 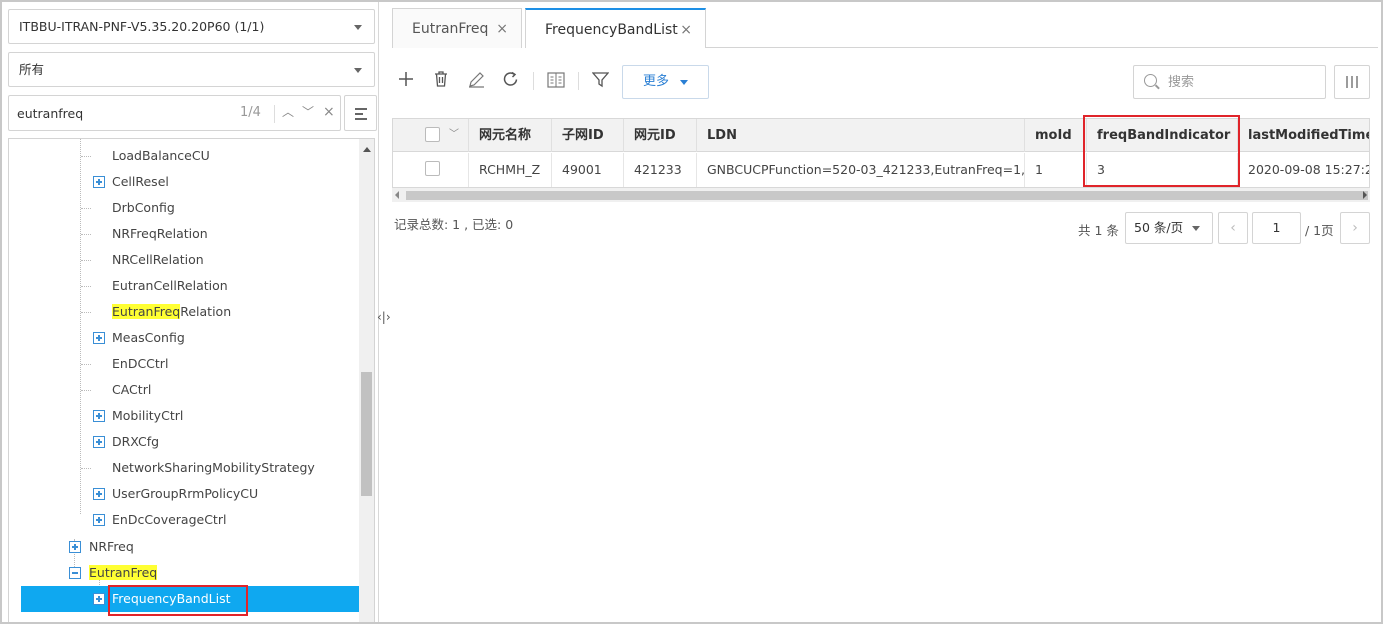 What do you see at coordinates (1238, 82) in the screenshot?
I see `grid-search-input` at bounding box center [1238, 82].